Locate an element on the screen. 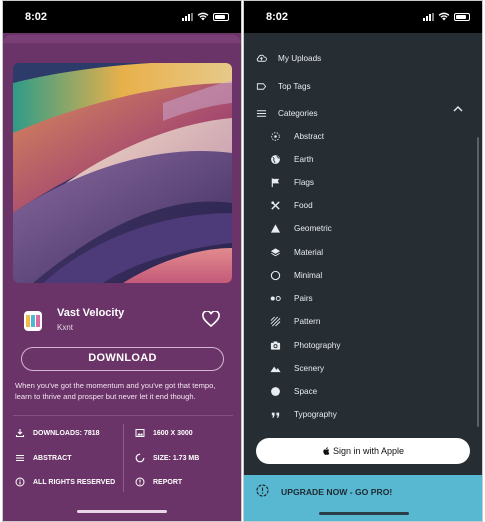 The width and height of the screenshot is (485, 522). sign-in-label: Sign in with Apple is located at coordinates (368, 451).